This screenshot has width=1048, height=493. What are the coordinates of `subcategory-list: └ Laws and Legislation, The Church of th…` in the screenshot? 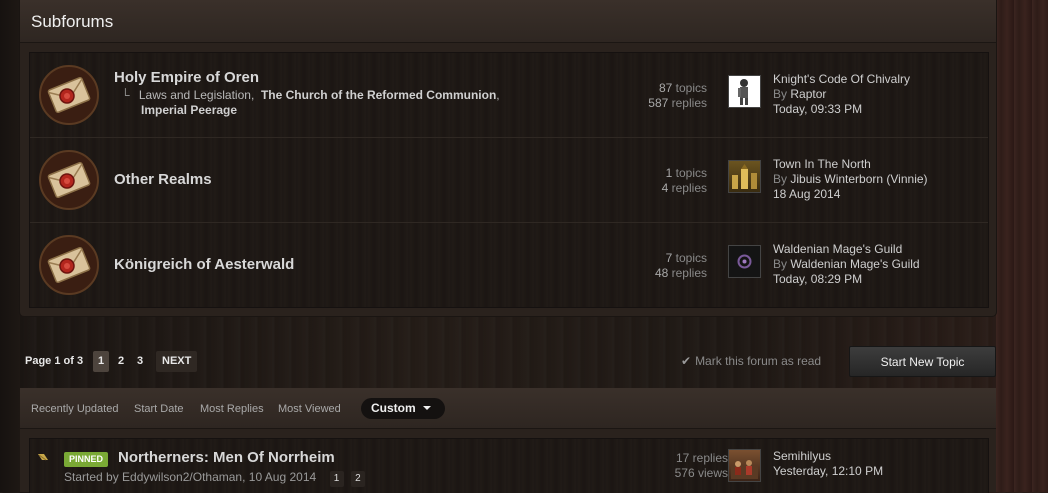 It's located at (310, 102).